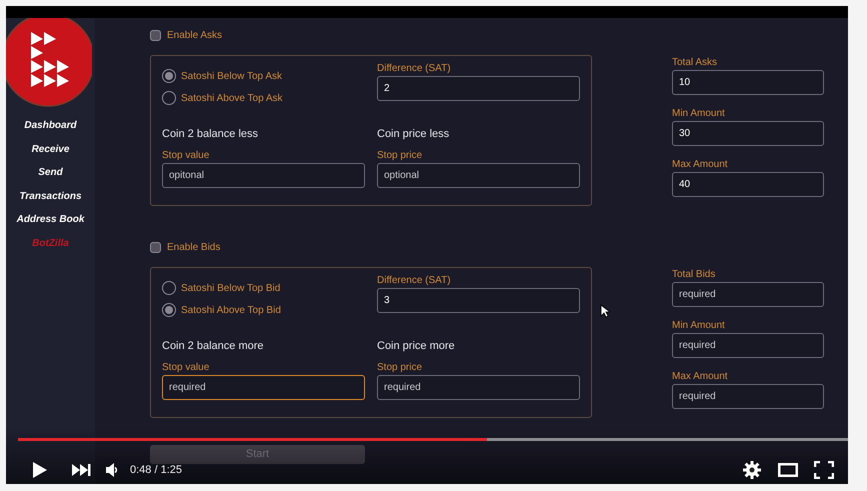 The width and height of the screenshot is (867, 491). I want to click on sidebar-item: Receive, so click(51, 150).